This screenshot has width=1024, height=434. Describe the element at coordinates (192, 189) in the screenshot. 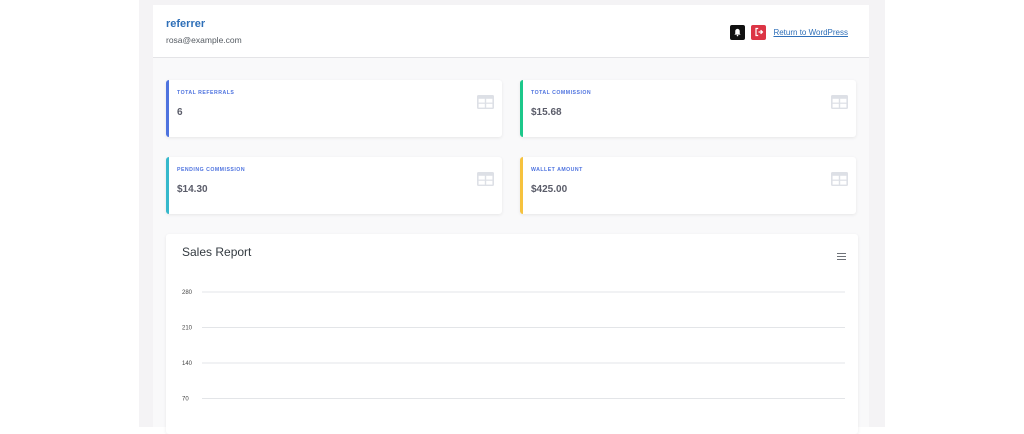

I see `stat-value: $14.30` at that location.